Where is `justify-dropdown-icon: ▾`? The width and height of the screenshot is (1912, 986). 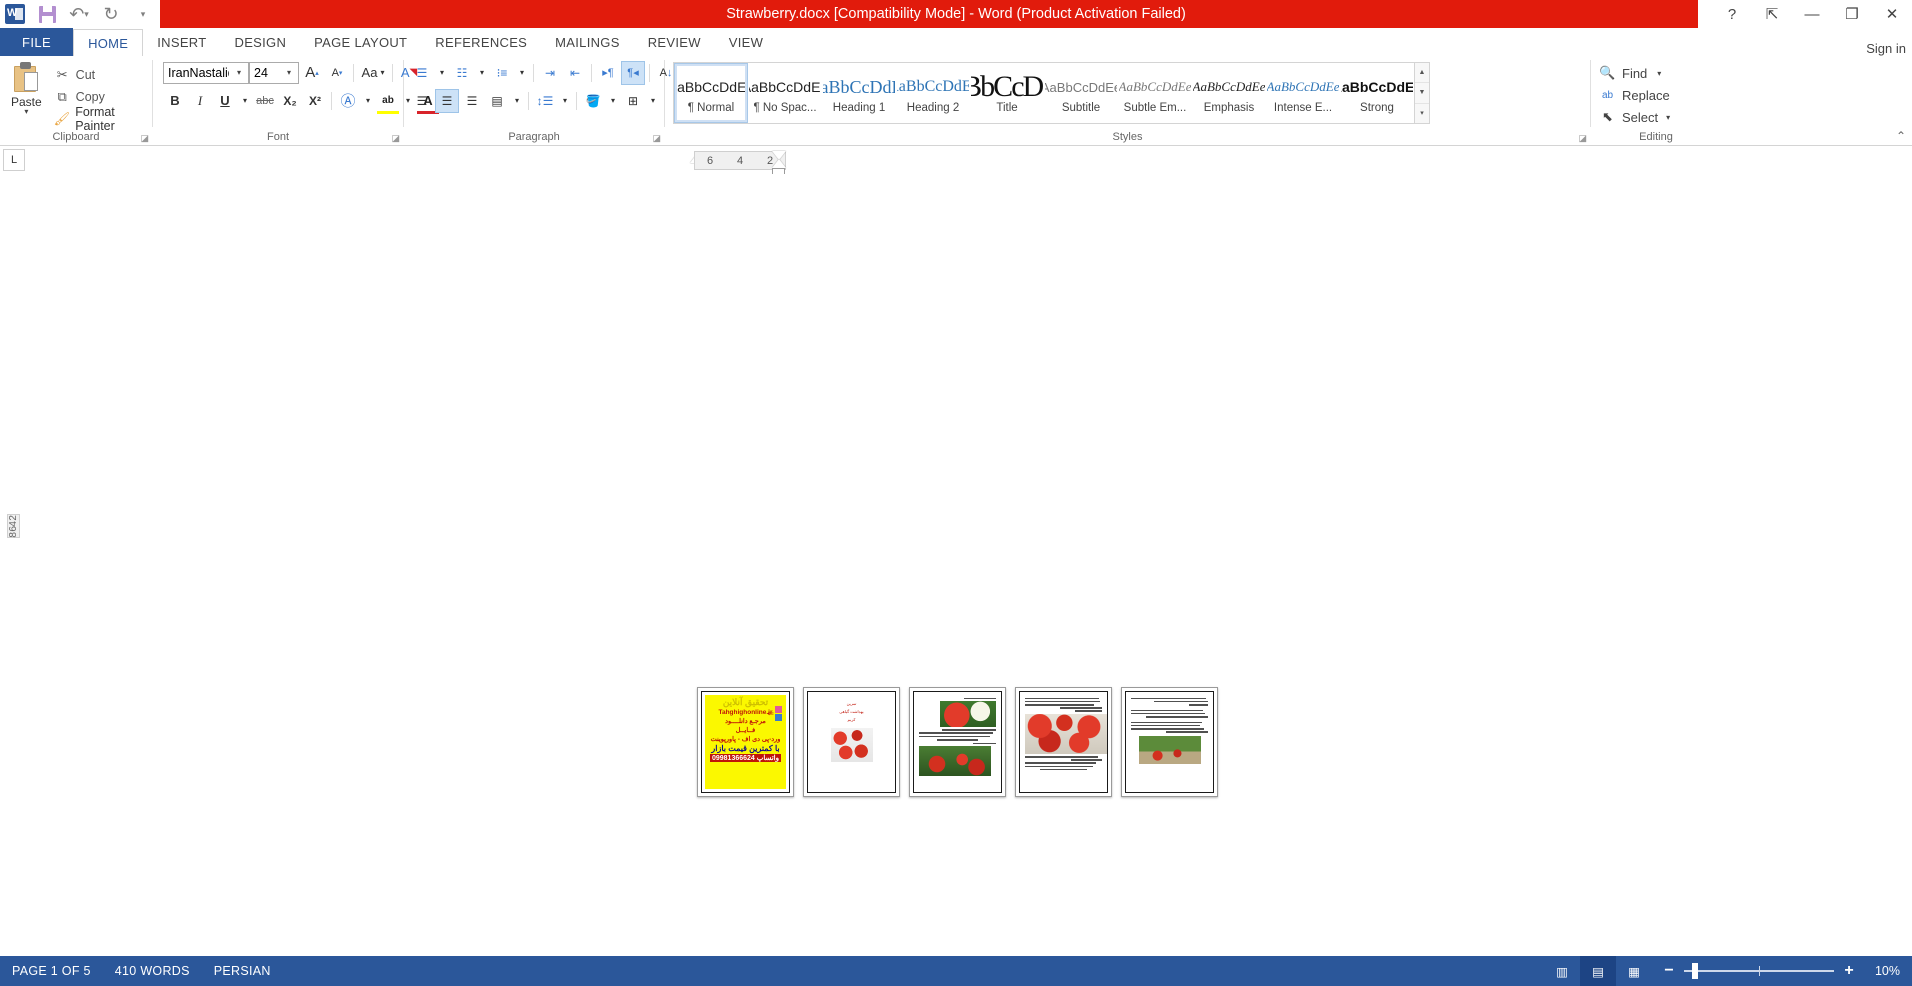 justify-dropdown-icon: ▾ is located at coordinates (517, 101).